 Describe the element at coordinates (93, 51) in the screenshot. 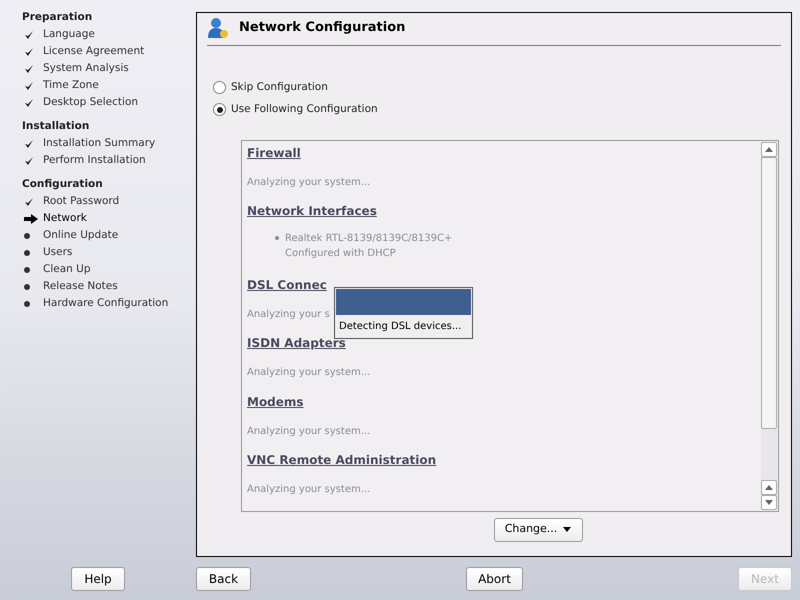

I see `step-label: License Agreement` at that location.